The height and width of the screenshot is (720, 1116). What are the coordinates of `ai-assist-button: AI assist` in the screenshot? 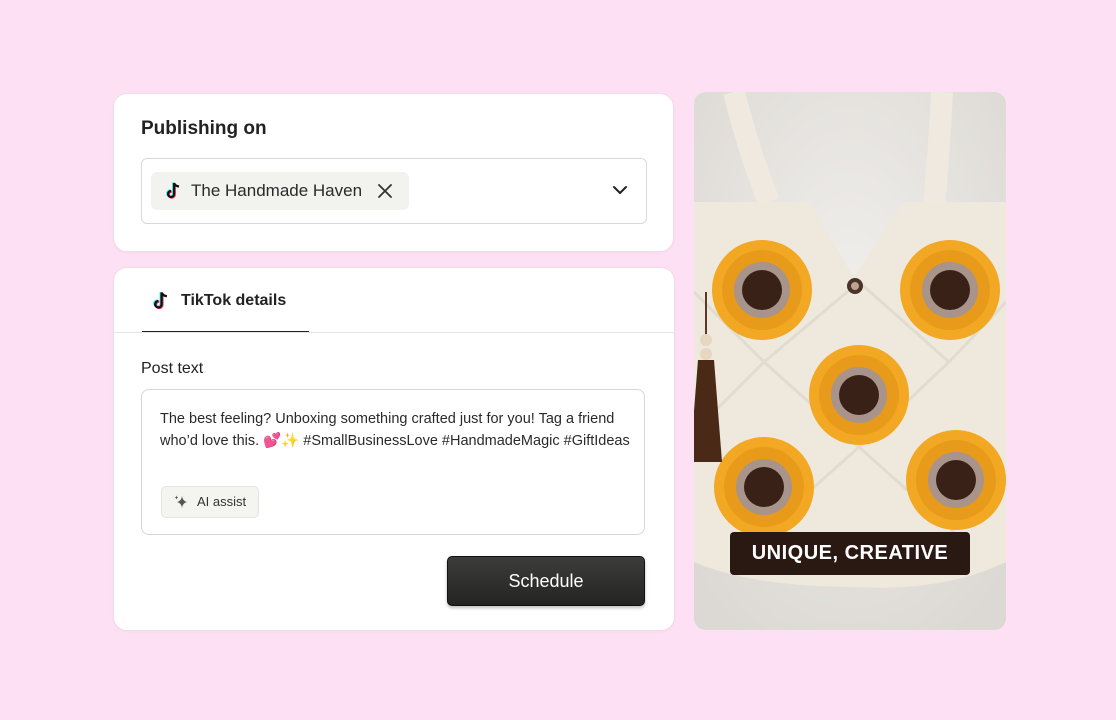 It's located at (210, 502).